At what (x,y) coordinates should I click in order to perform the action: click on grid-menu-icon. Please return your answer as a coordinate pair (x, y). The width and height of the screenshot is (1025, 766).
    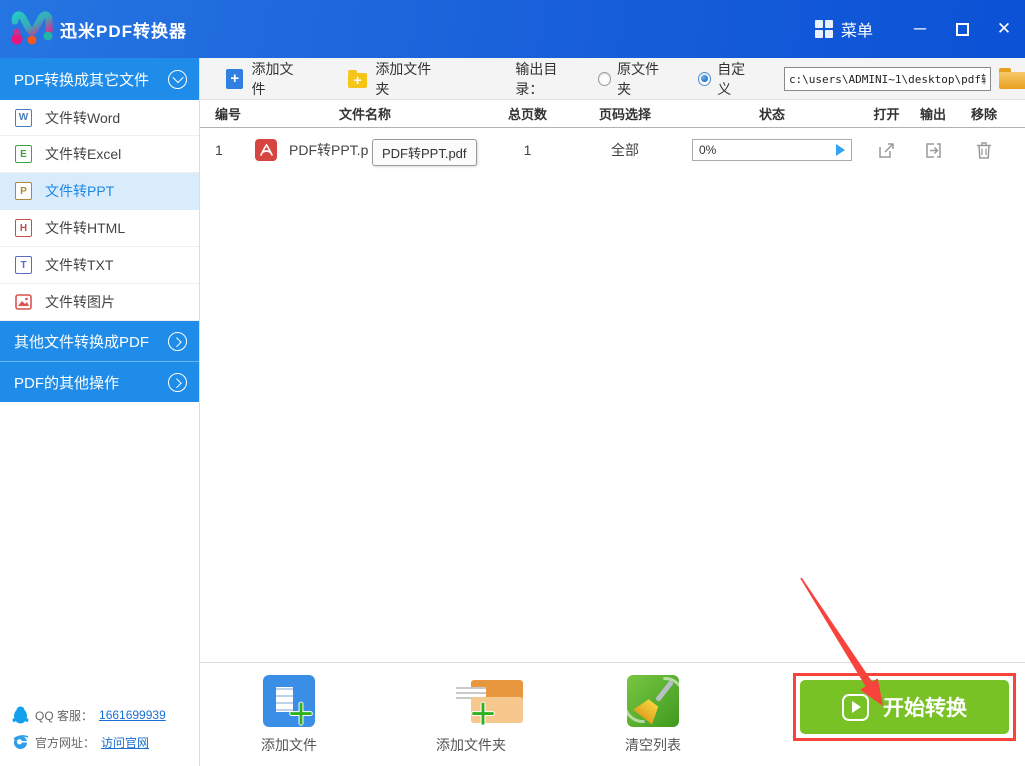
    Looking at the image, I should click on (823, 29).